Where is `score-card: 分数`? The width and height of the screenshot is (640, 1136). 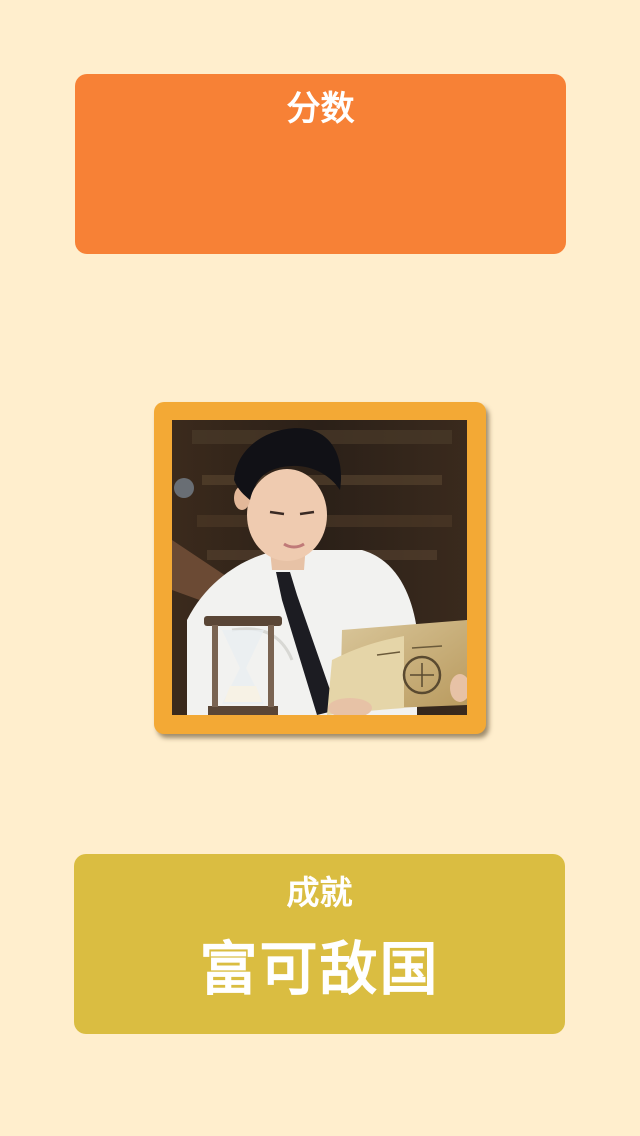 score-card: 分数 is located at coordinates (320, 164).